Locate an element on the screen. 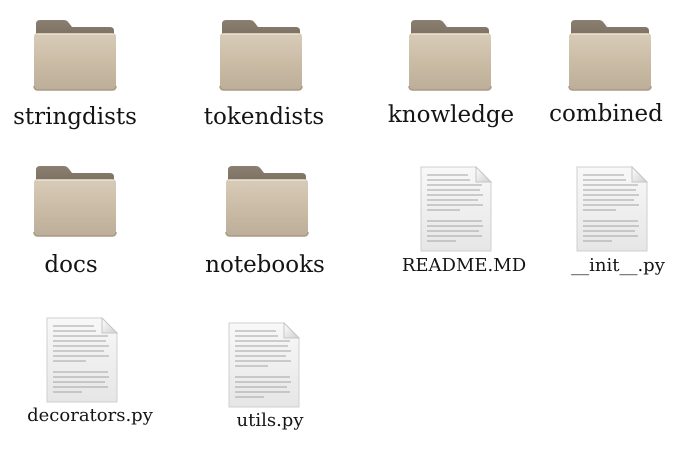 The image size is (695, 456). folder-item-combined: combined is located at coordinates (607, 70).